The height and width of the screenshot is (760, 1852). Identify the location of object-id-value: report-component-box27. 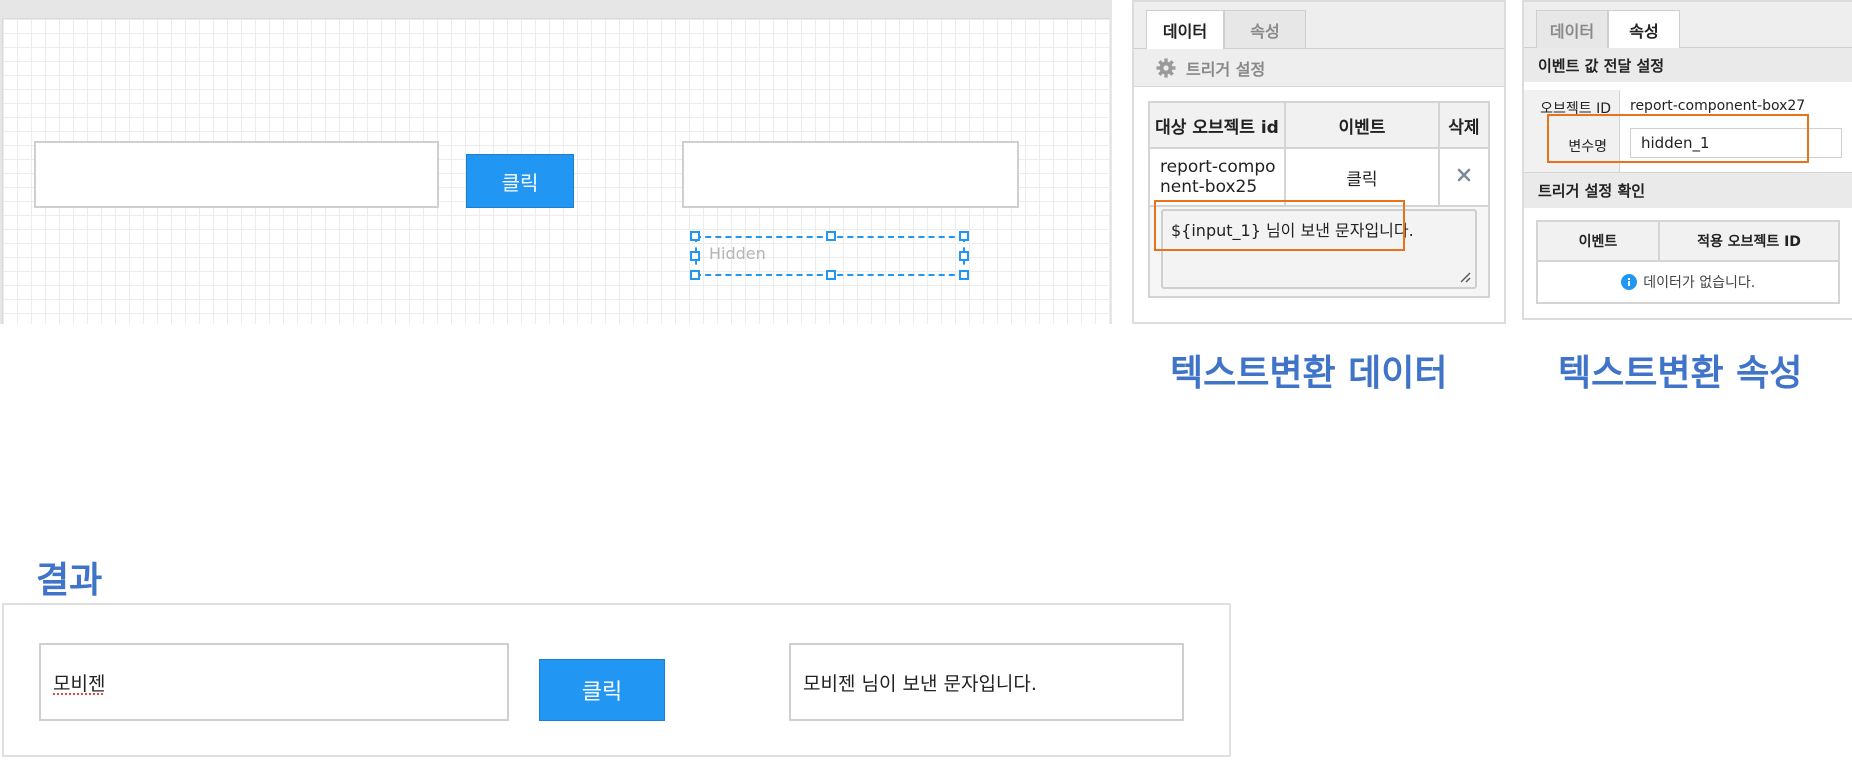
(1718, 106).